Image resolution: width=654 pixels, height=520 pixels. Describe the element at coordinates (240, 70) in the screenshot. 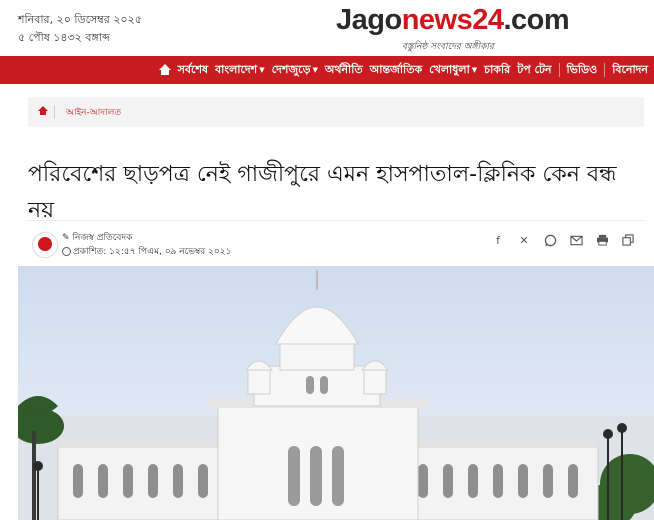

I see `nav-item-bangladesh: বাংলাদেশ ▼` at that location.